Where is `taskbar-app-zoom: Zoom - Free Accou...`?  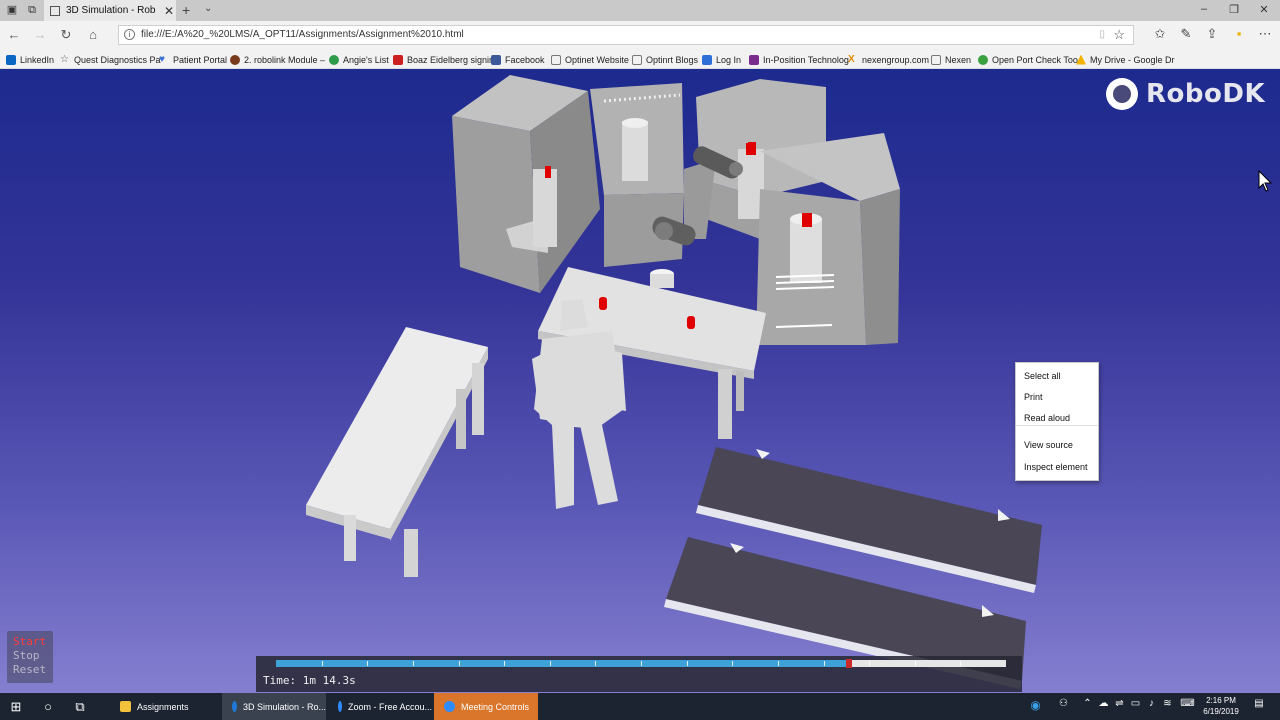 taskbar-app-zoom: Zoom - Free Accou... is located at coordinates (380, 706).